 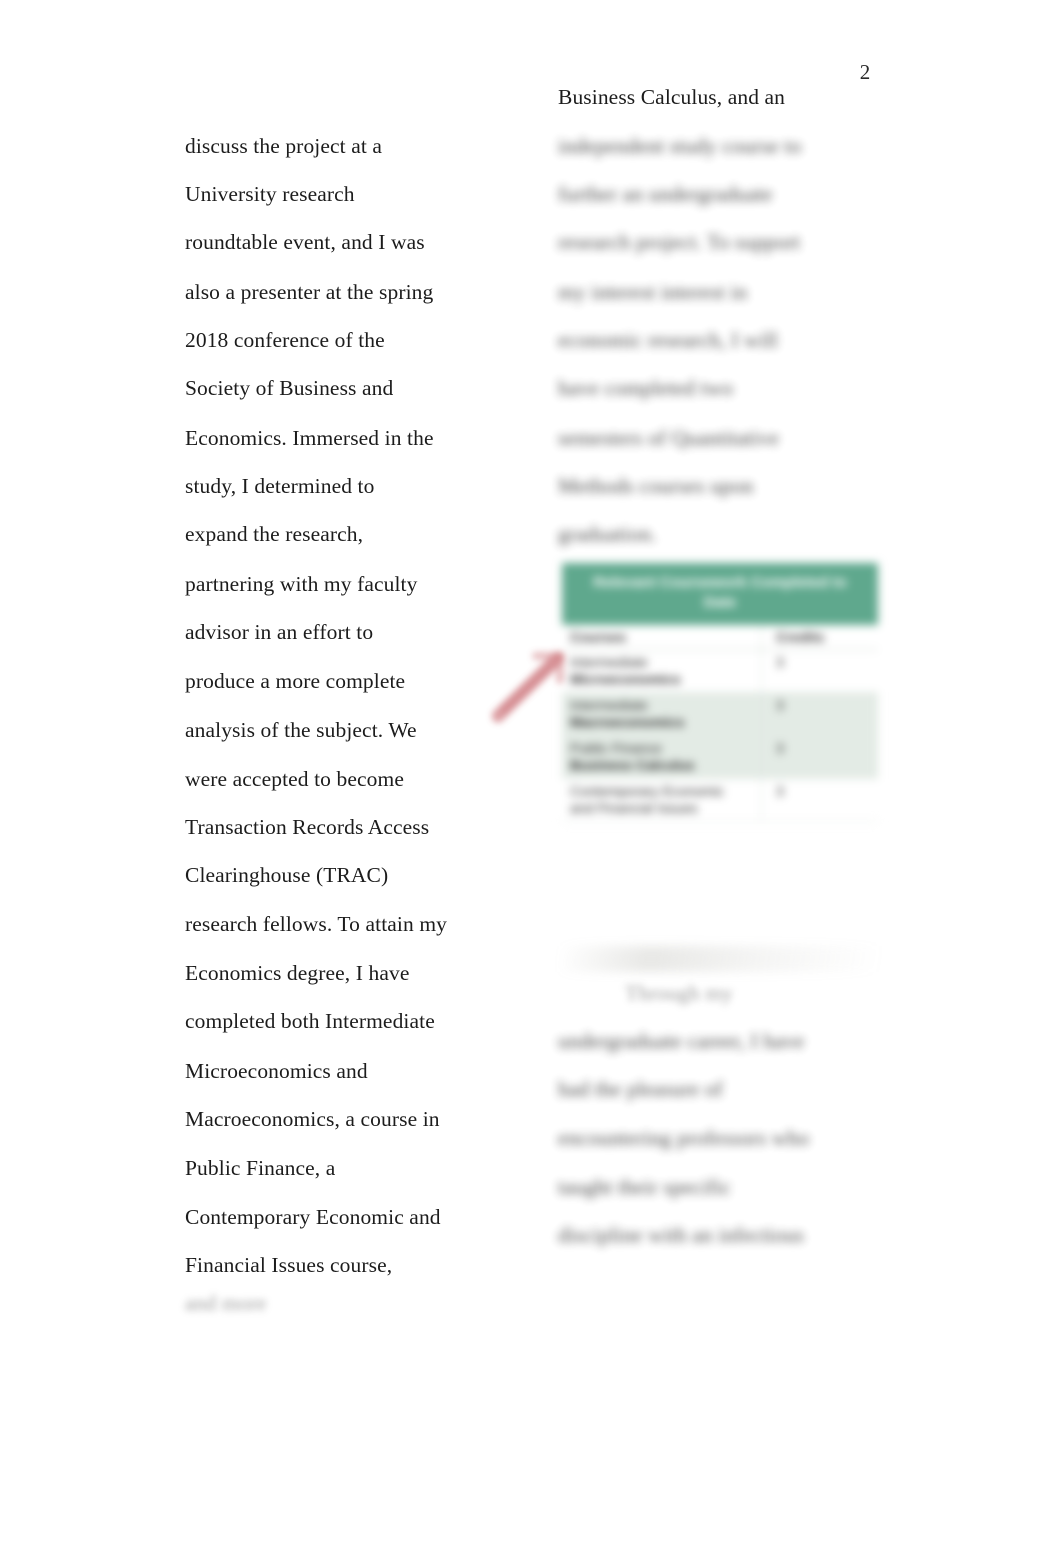 I want to click on table-cell-course: Intermediate Macroeconomics, so click(x=662, y=714).